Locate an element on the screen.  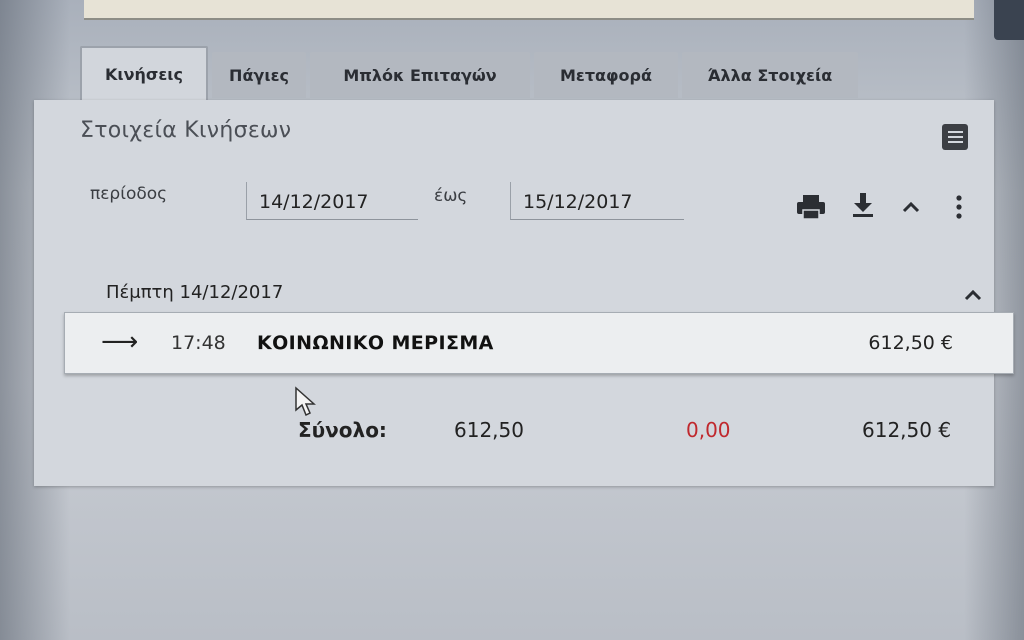
tab-kiniseis: Κινήσεις is located at coordinates (144, 73).